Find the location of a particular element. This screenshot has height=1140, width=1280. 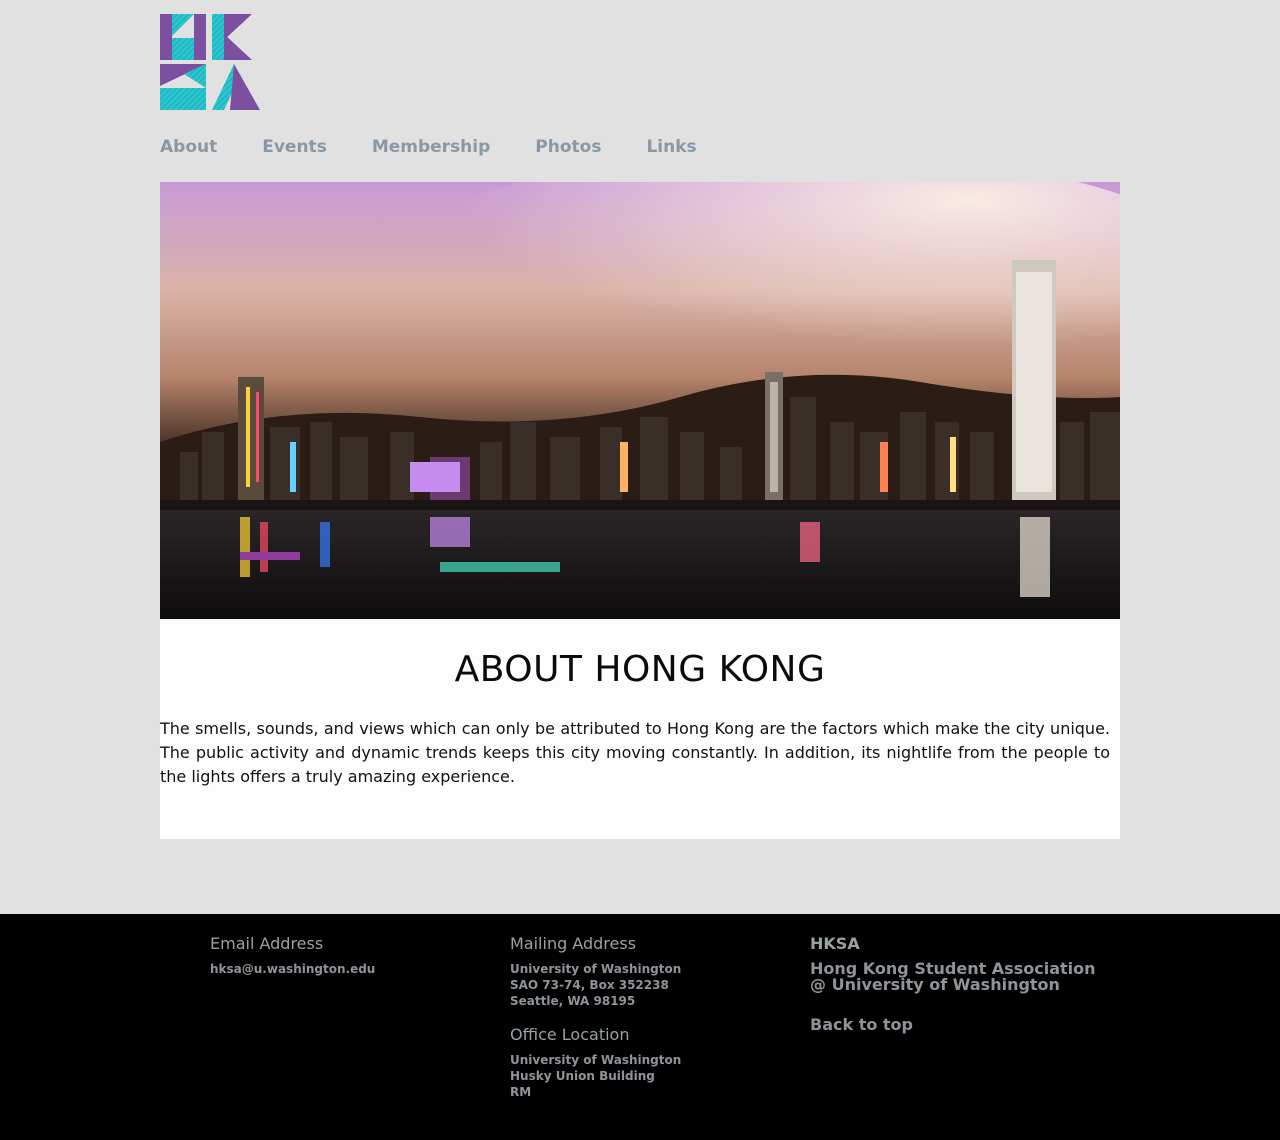

back-to-top-link: Back to top is located at coordinates (861, 1024).